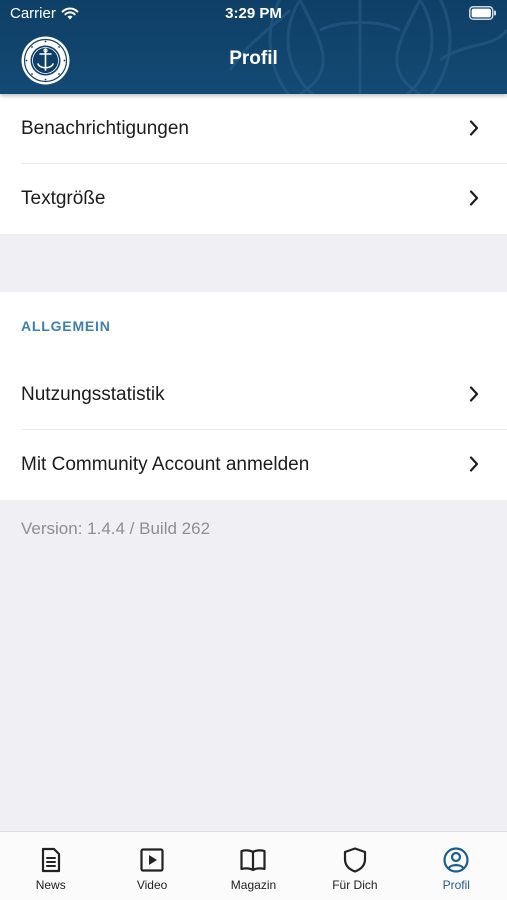  Describe the element at coordinates (165, 464) in the screenshot. I see `row-label: Mit Community Account anmelden` at that location.